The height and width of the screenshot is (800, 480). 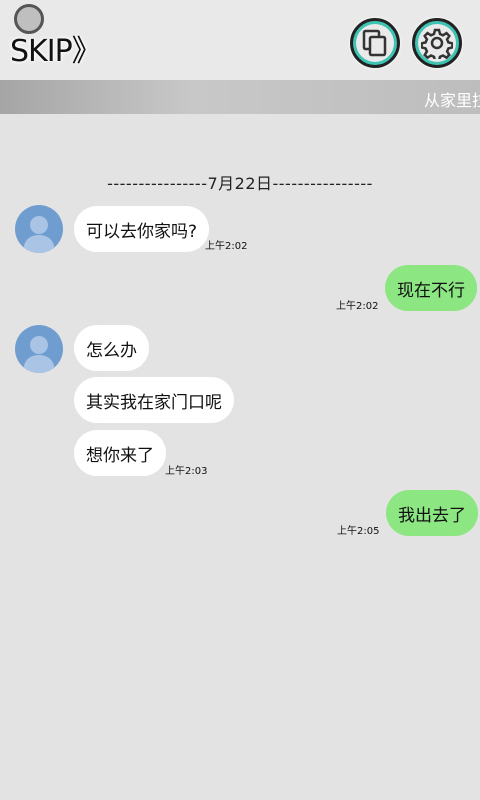 What do you see at coordinates (240, 97) in the screenshot?
I see `scrolling-banner: 从家里拉` at bounding box center [240, 97].